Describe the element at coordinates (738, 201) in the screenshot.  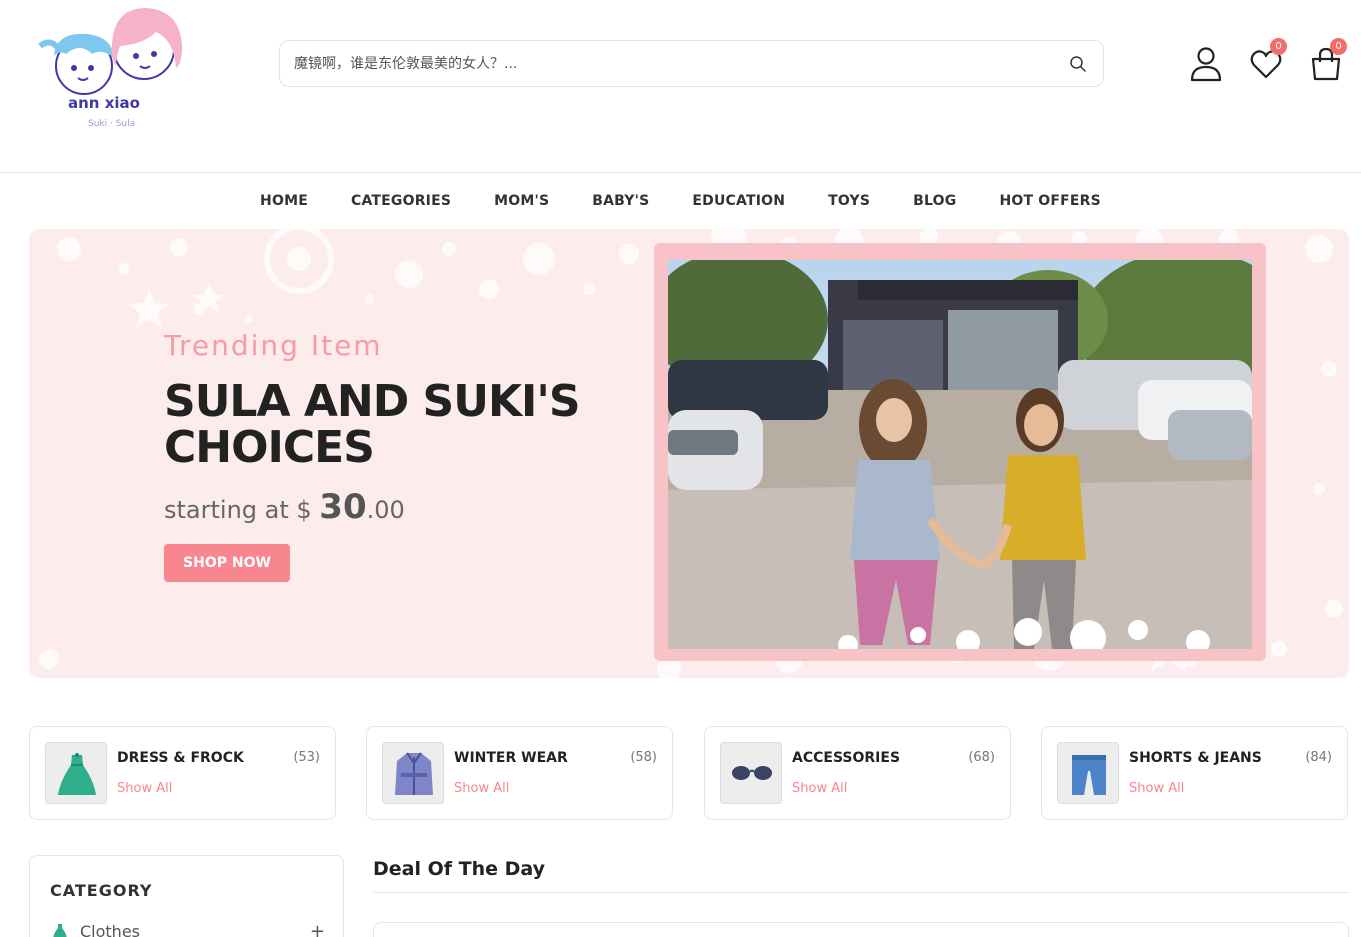
I see `nav-education: EDUCATION` at that location.